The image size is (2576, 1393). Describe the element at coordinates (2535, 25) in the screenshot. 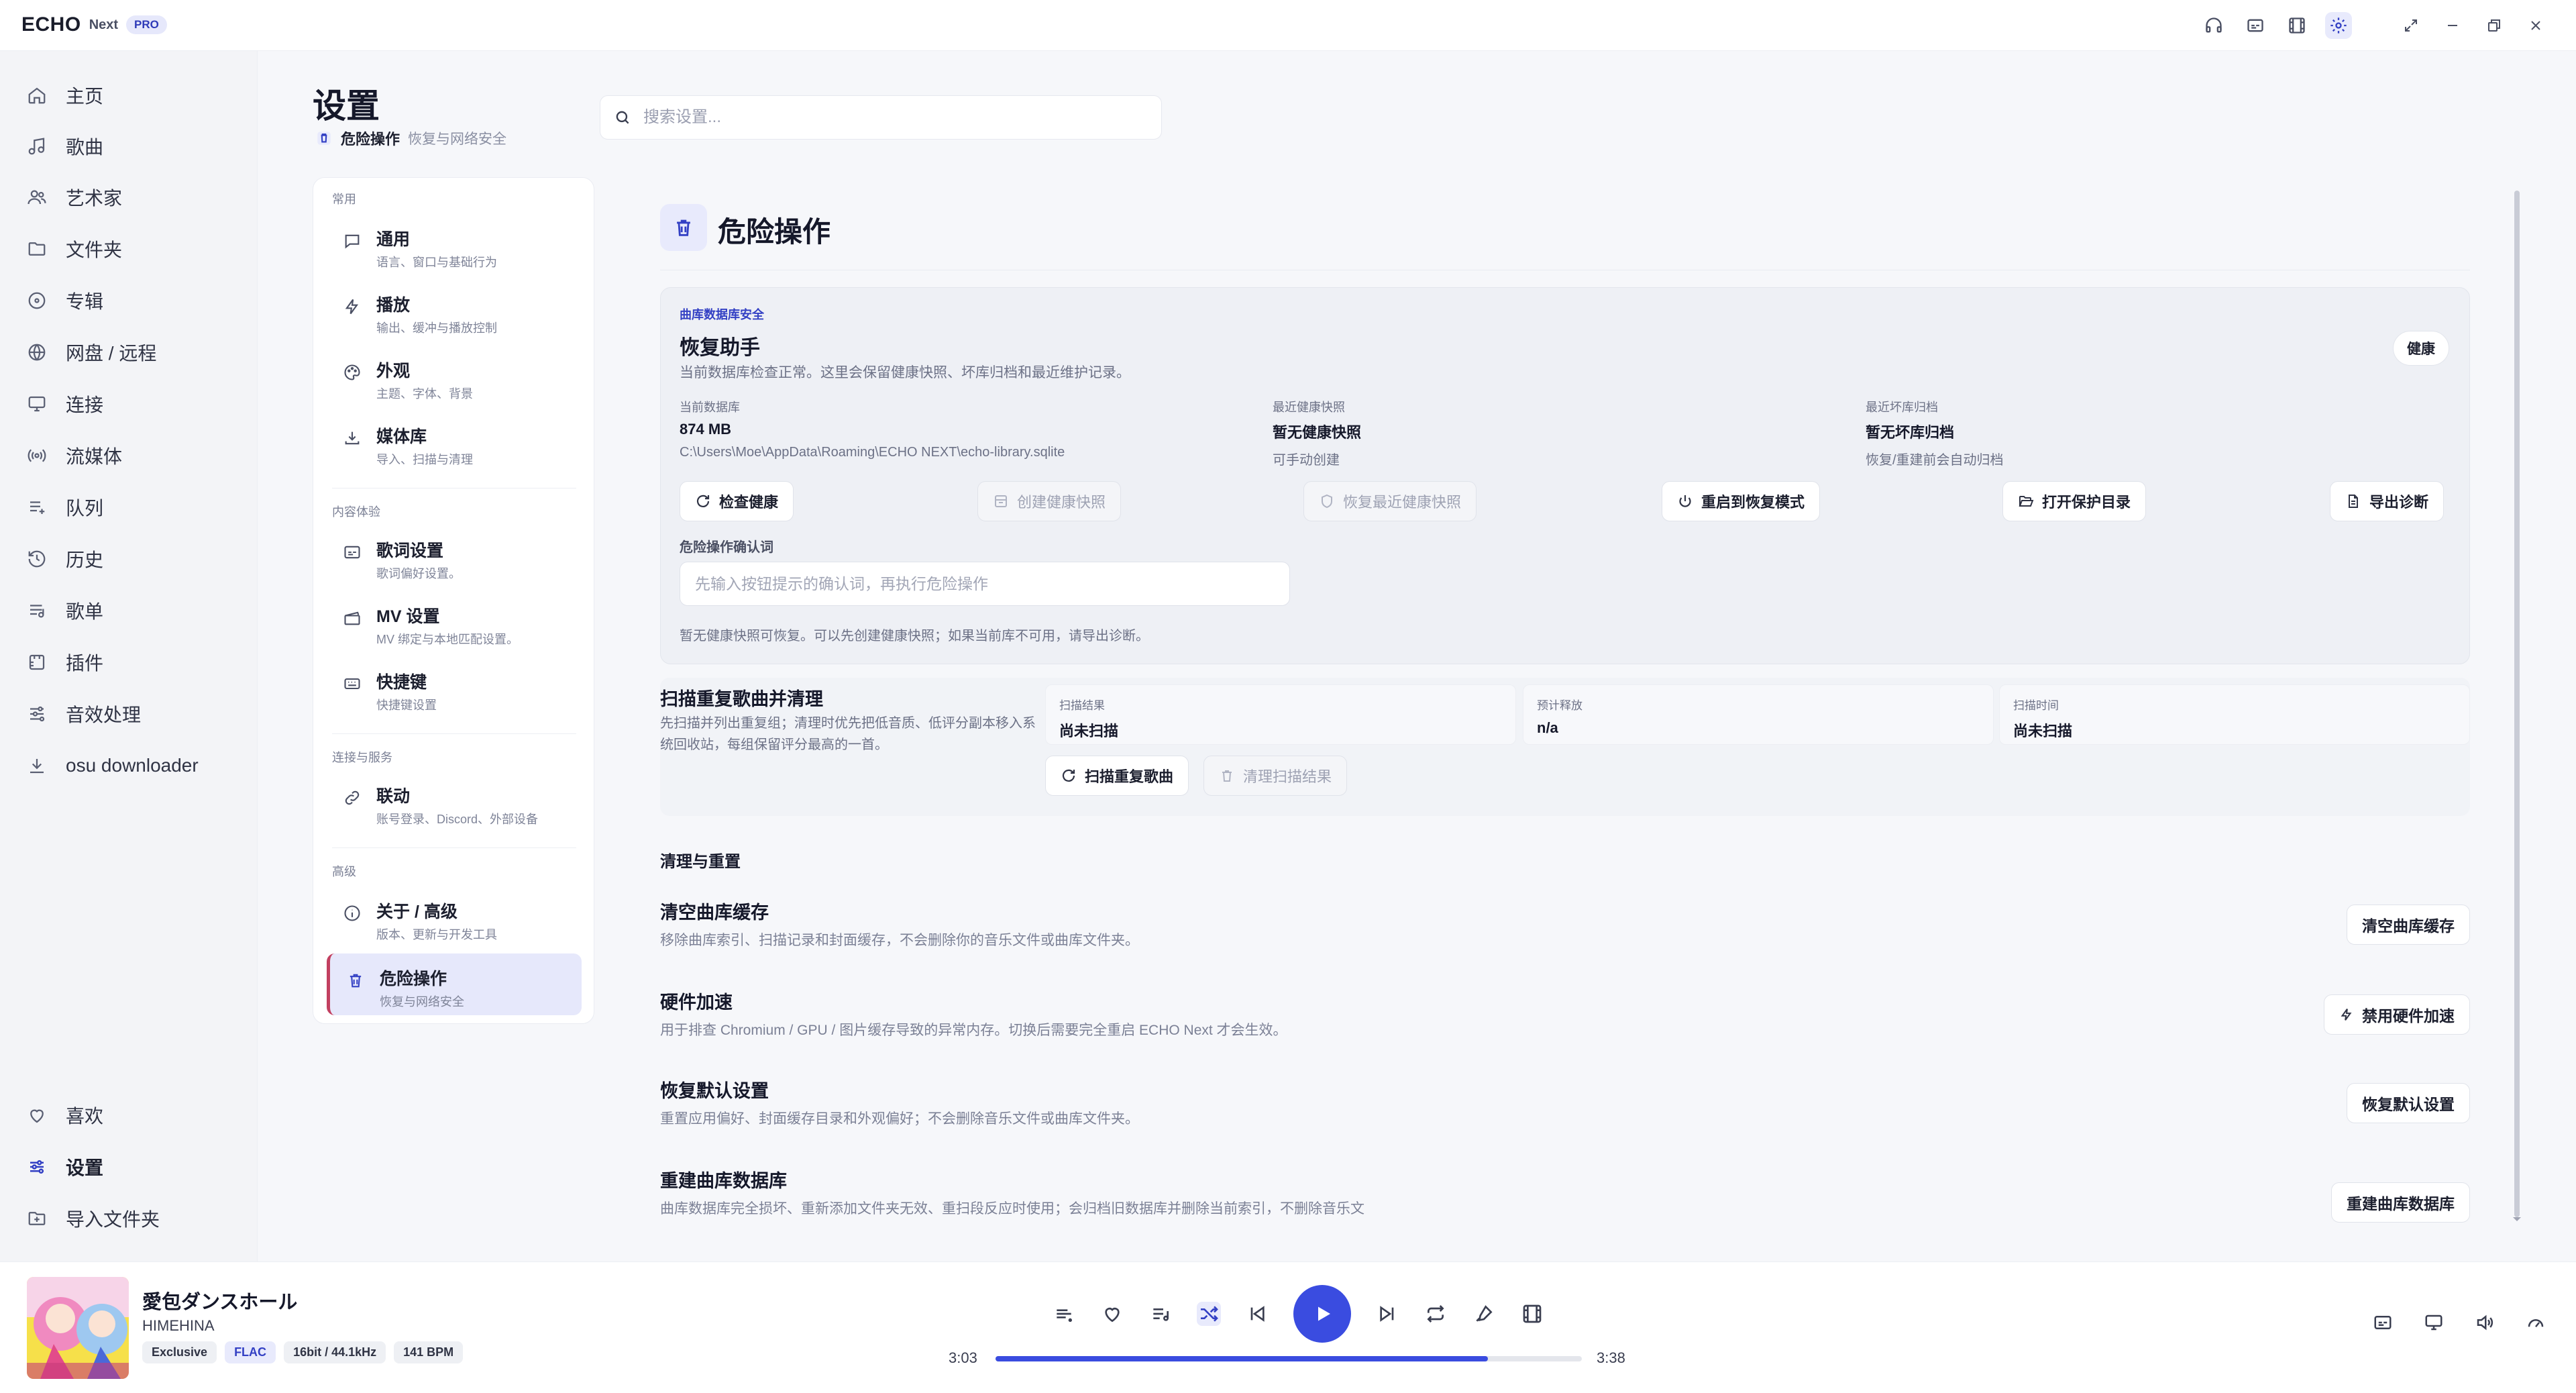

I see `close-icon` at that location.